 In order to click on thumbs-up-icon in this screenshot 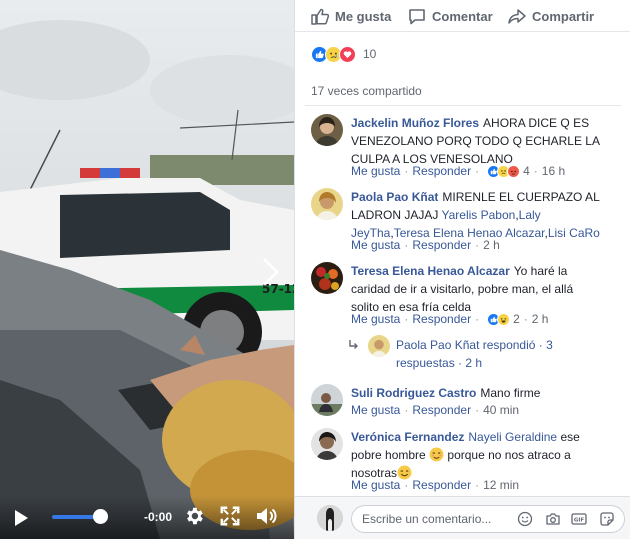, I will do `click(320, 16)`.